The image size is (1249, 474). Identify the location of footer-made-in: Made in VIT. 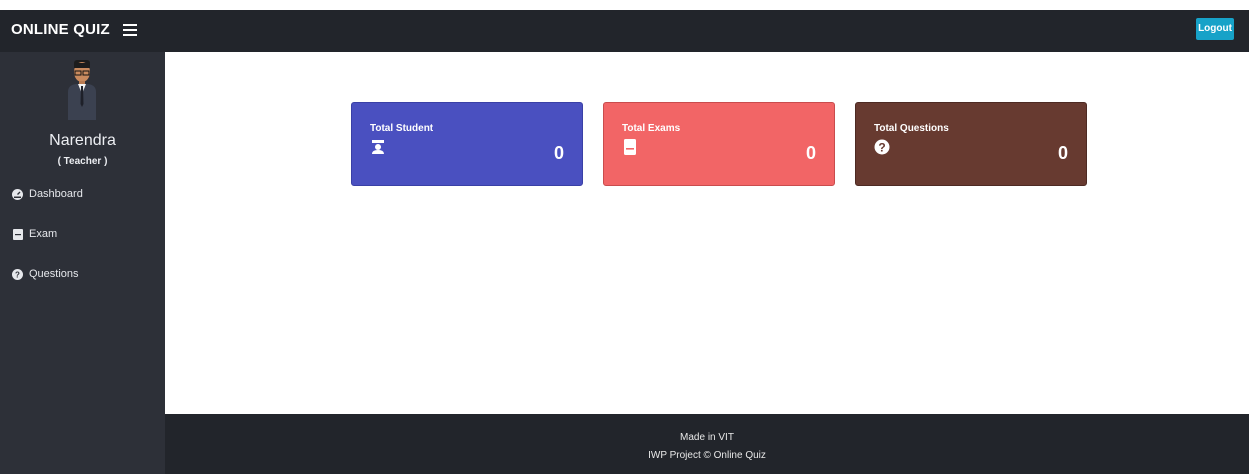
(707, 437).